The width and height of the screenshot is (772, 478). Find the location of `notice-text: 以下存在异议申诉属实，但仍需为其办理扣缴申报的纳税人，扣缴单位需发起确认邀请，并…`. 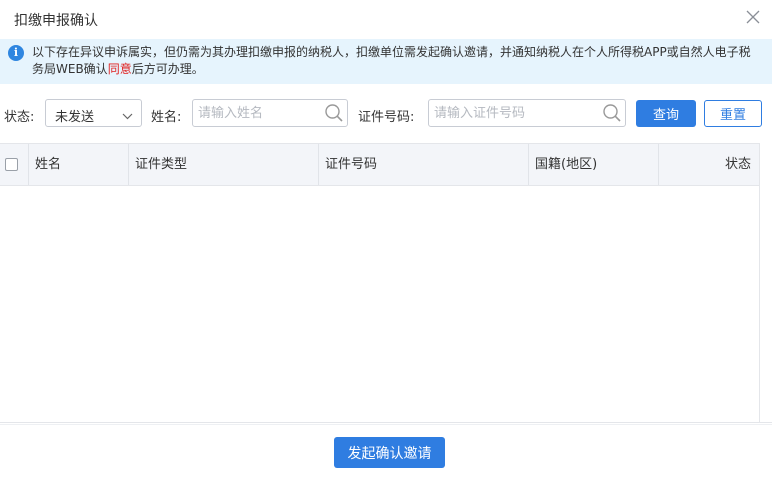

notice-text: 以下存在异议申诉属实，但仍需为其办理扣缴申报的纳税人，扣缴单位需发起确认邀请，并… is located at coordinates (395, 61).